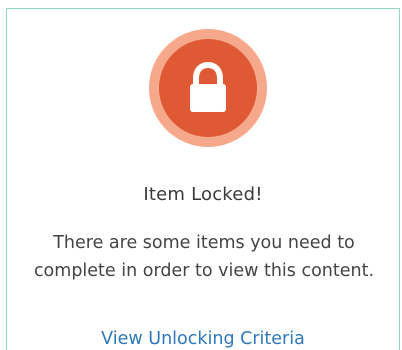 The height and width of the screenshot is (350, 402). I want to click on lock-badge, so click(208, 88).